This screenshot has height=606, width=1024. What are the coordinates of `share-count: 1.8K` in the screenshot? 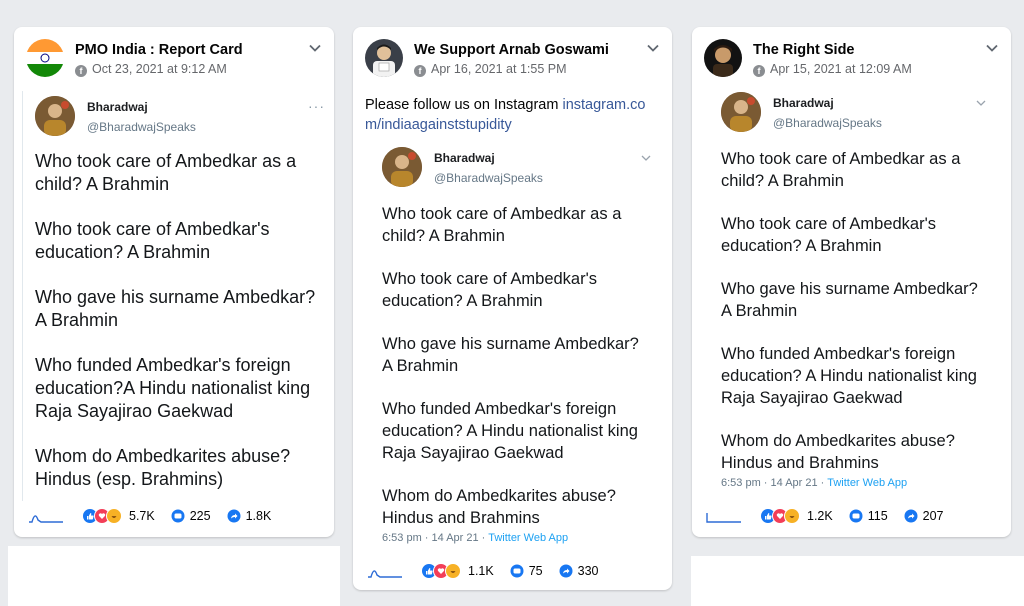 It's located at (259, 516).